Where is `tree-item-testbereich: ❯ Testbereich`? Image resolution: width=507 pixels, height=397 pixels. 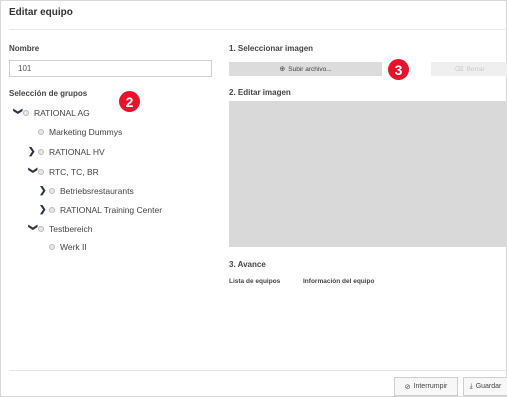 tree-item-testbereich: ❯ Testbereich is located at coordinates (60, 228).